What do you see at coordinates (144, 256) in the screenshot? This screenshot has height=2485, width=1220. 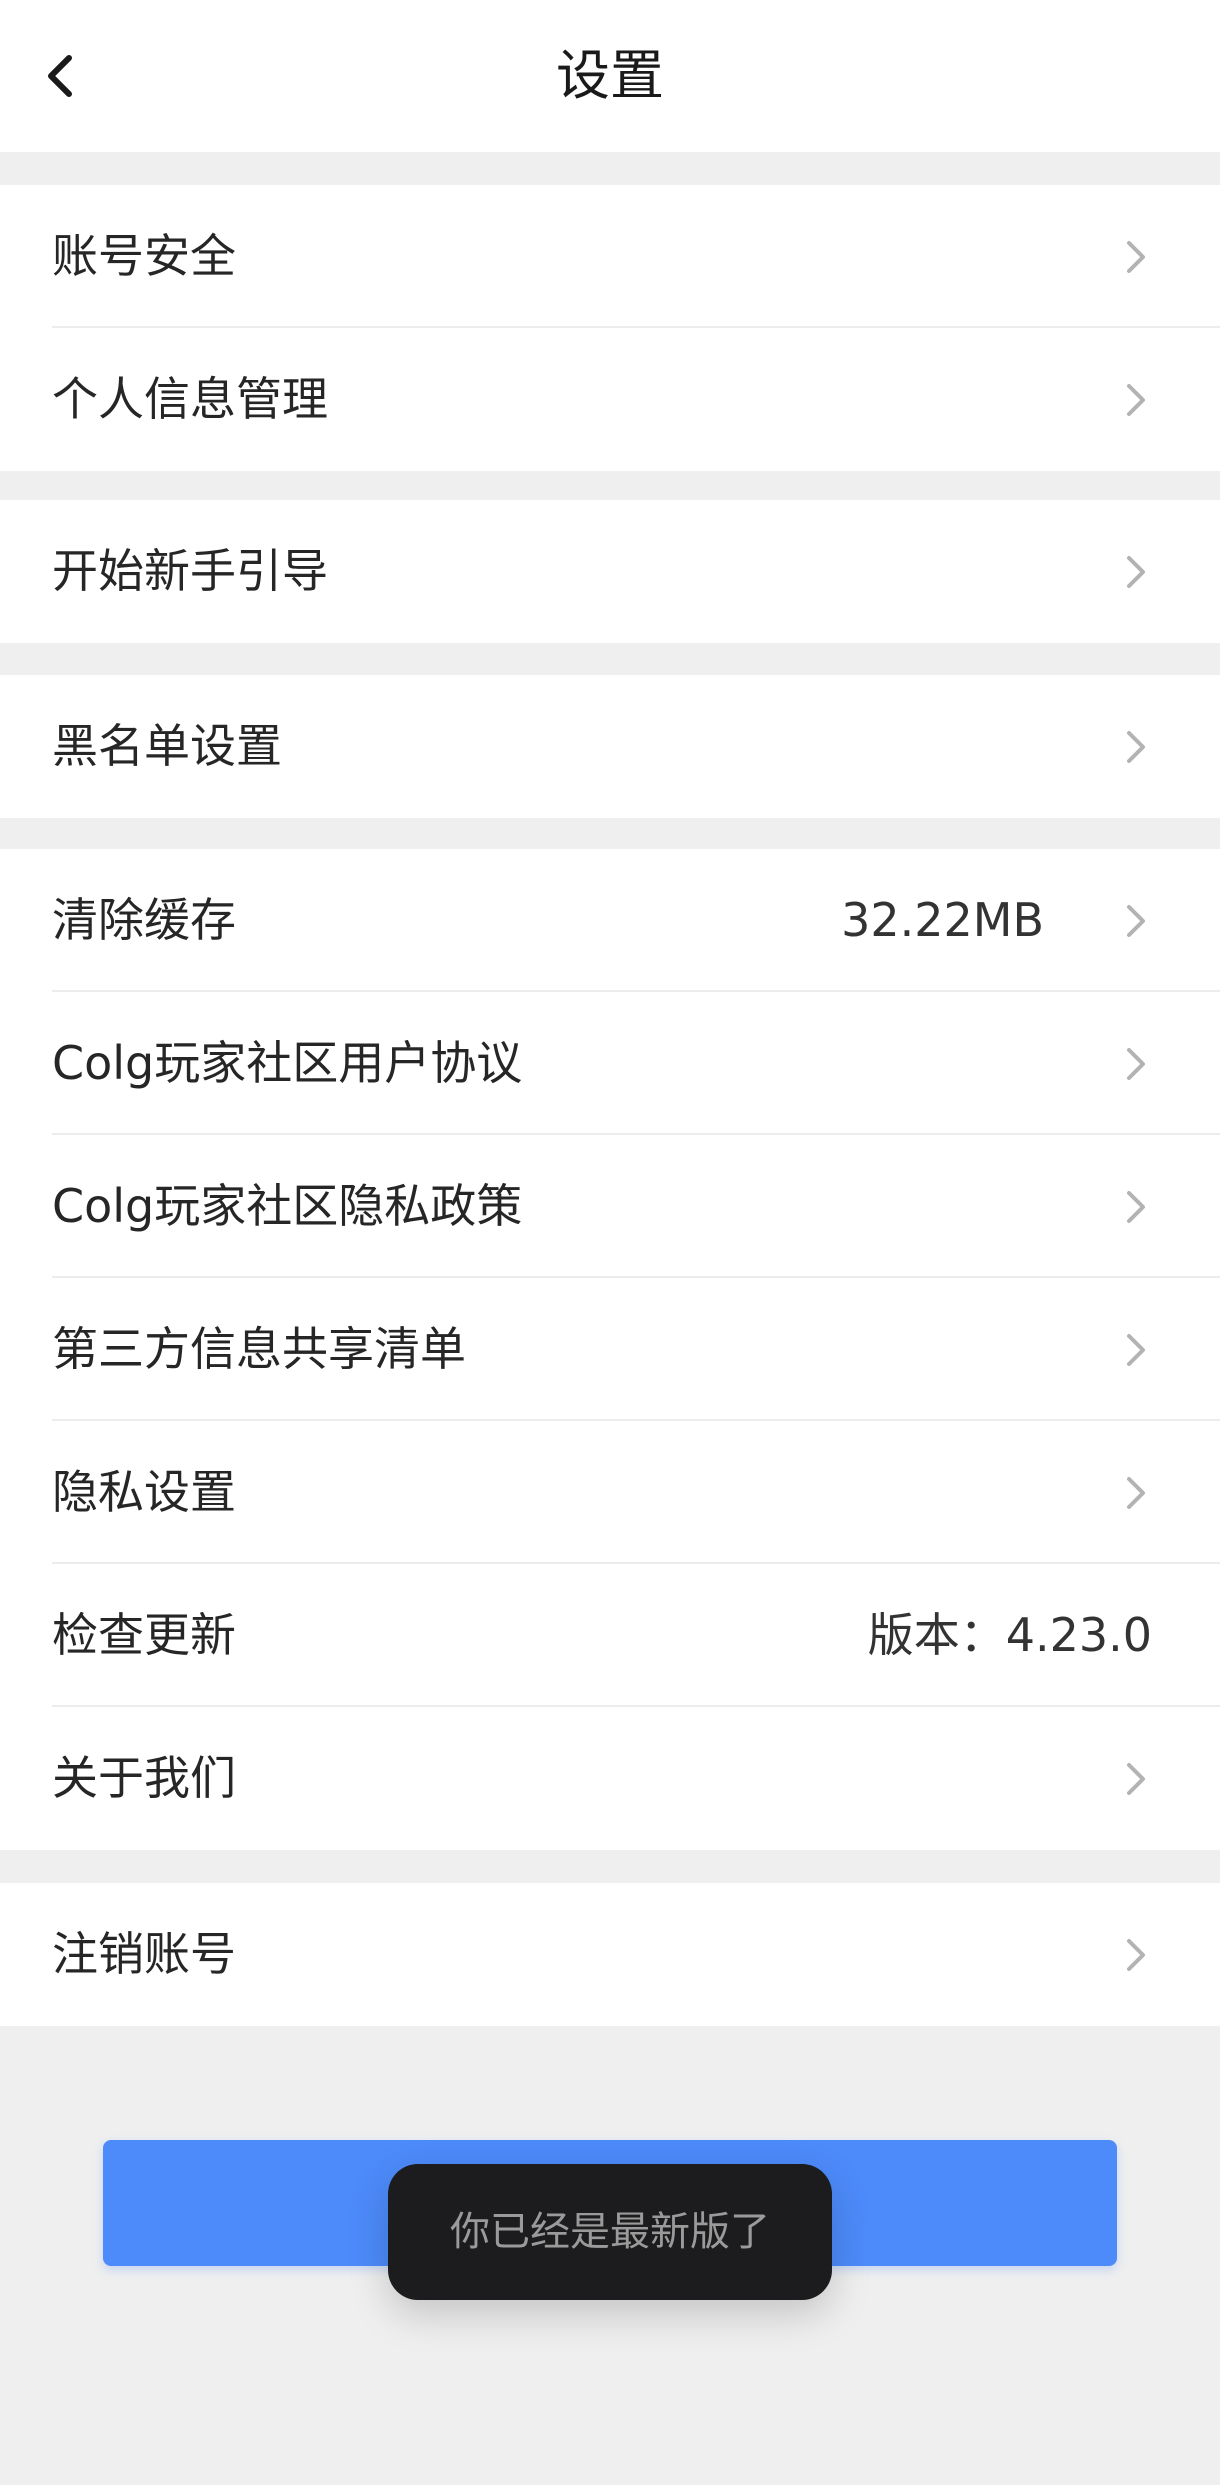 I see `settings-item-label: 账号安全` at bounding box center [144, 256].